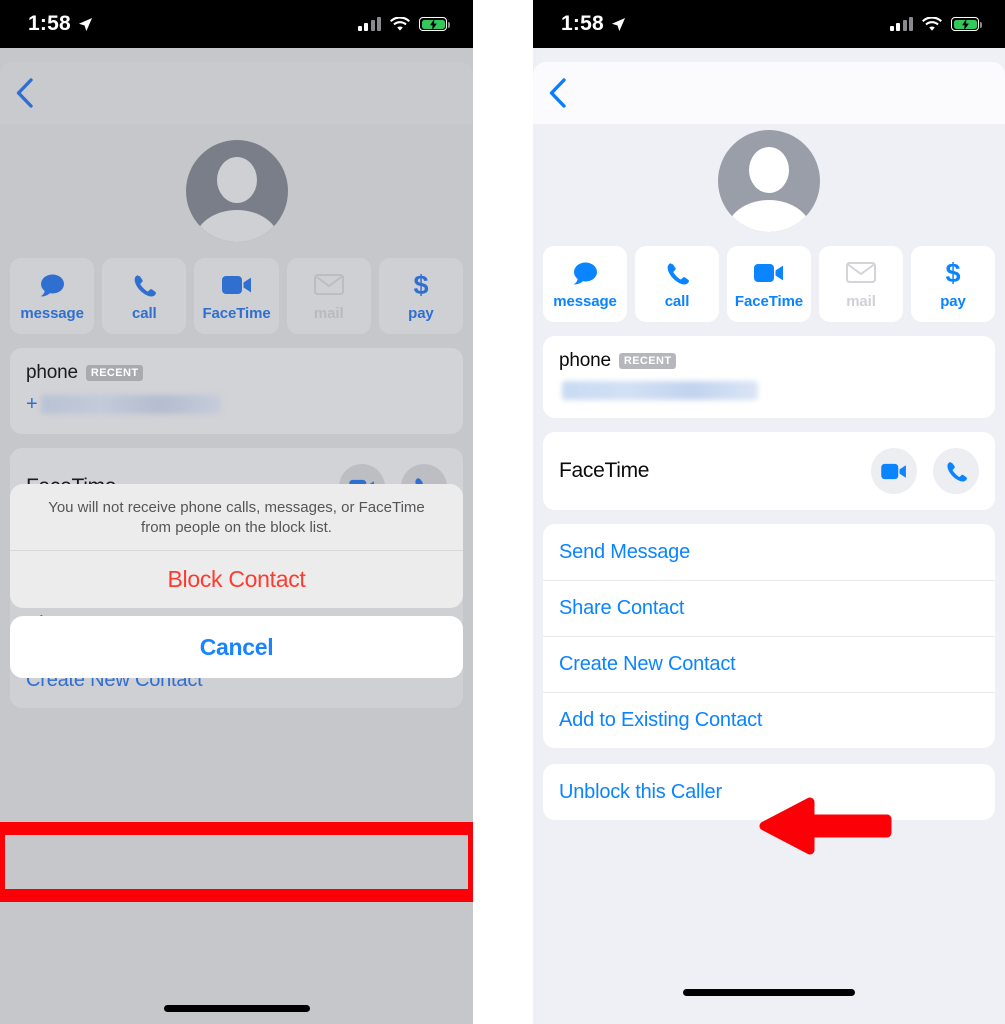 This screenshot has height=1024, width=1005. I want to click on right-facetime-card: FaceTime, so click(769, 471).